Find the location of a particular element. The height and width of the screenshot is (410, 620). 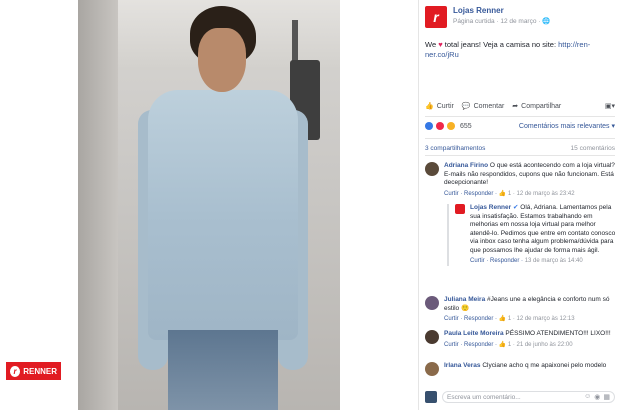

camera-icon: ◉ is located at coordinates (597, 397).